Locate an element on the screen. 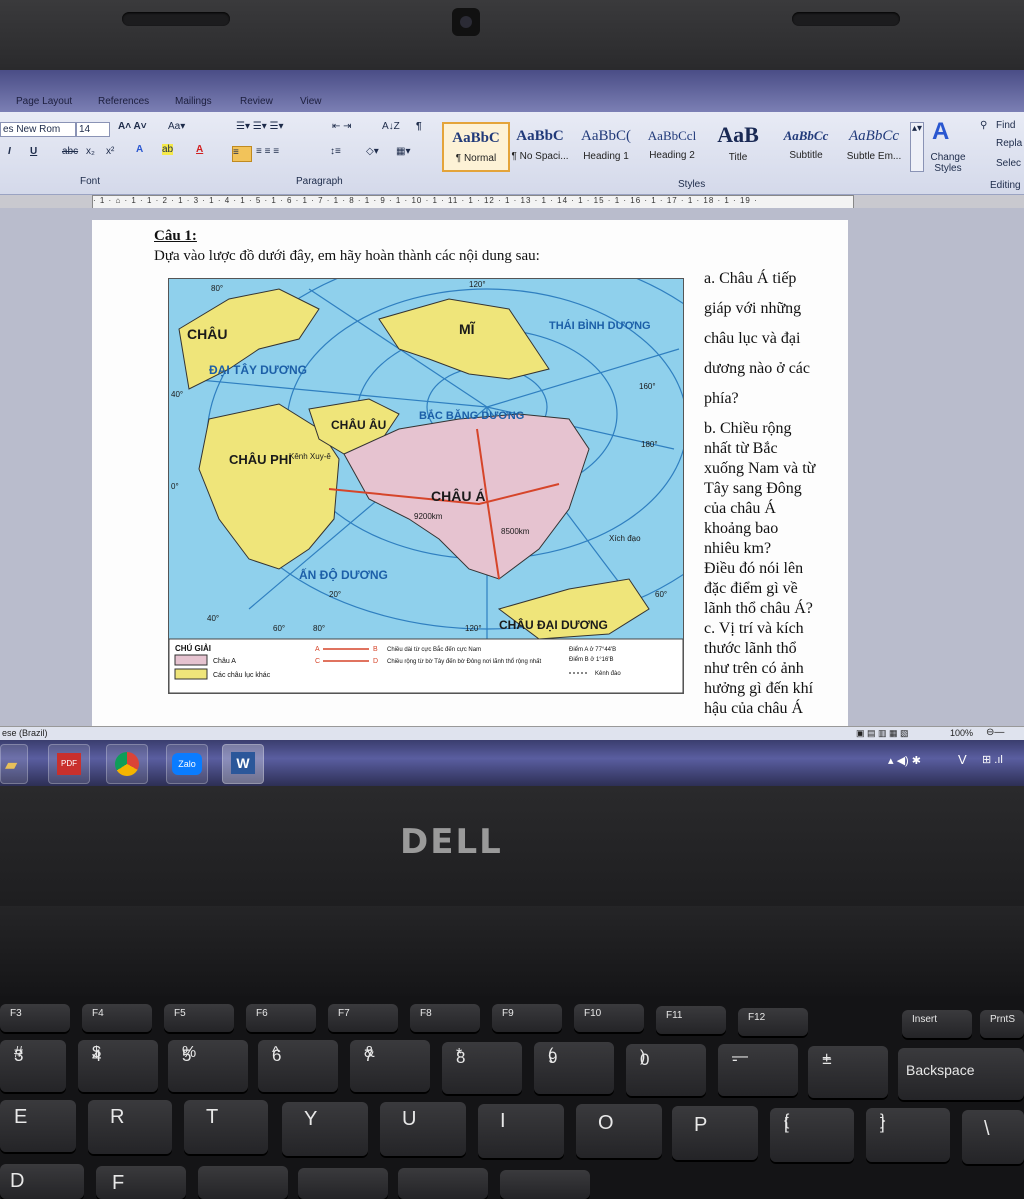 The image size is (1024, 1199). change-case-button: Aa▾ is located at coordinates (176, 126).